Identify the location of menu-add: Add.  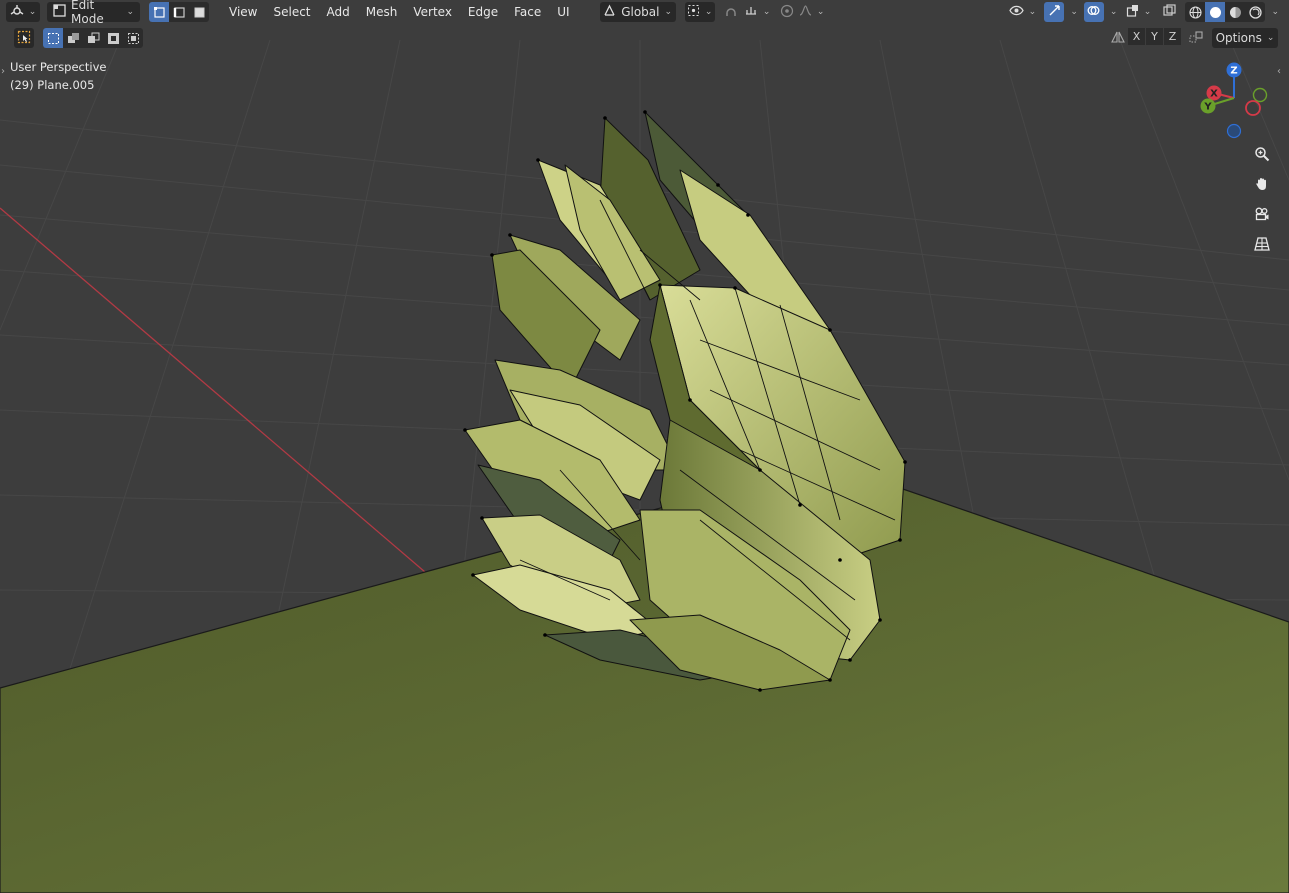
(338, 12).